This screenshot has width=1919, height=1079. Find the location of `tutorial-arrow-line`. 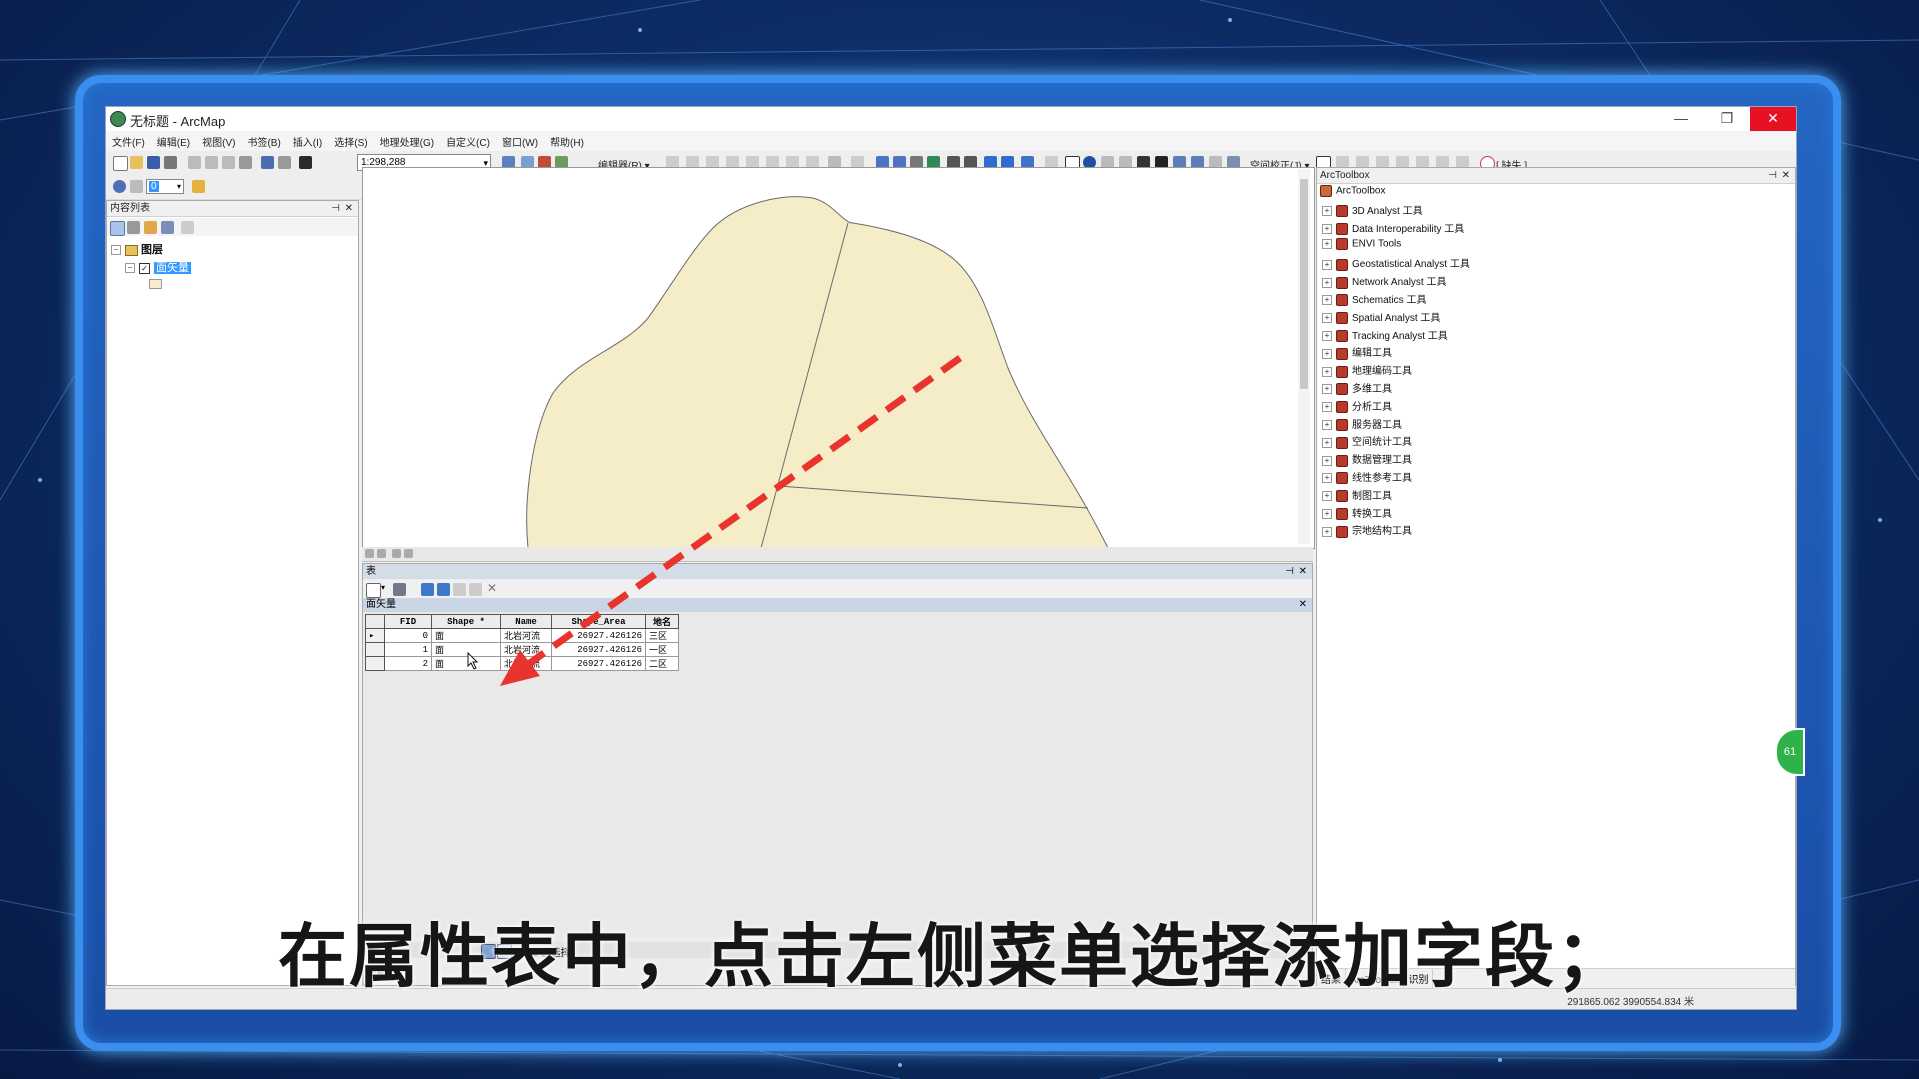

tutorial-arrow-line is located at coordinates (740, 514).